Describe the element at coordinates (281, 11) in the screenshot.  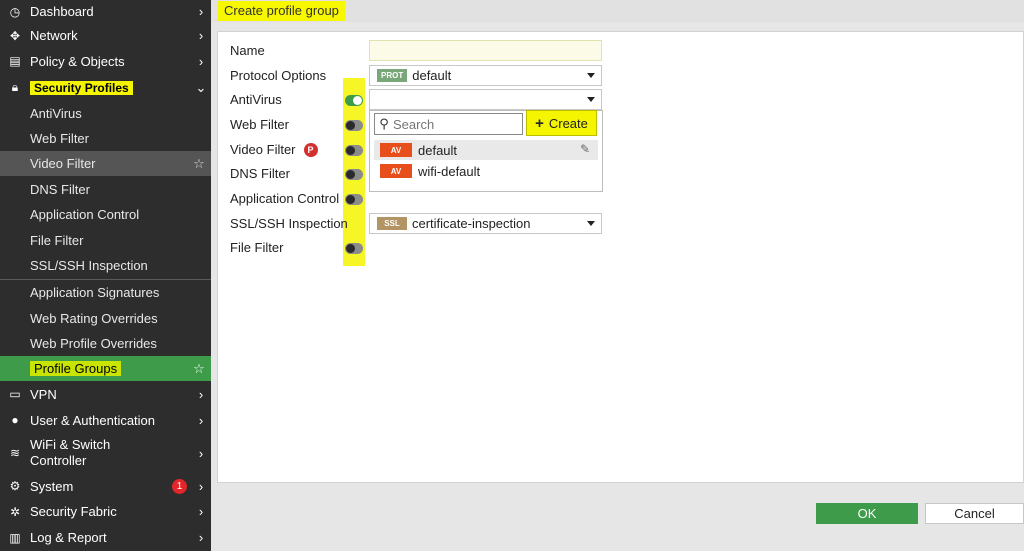
I see `page-title: Create profile group` at that location.